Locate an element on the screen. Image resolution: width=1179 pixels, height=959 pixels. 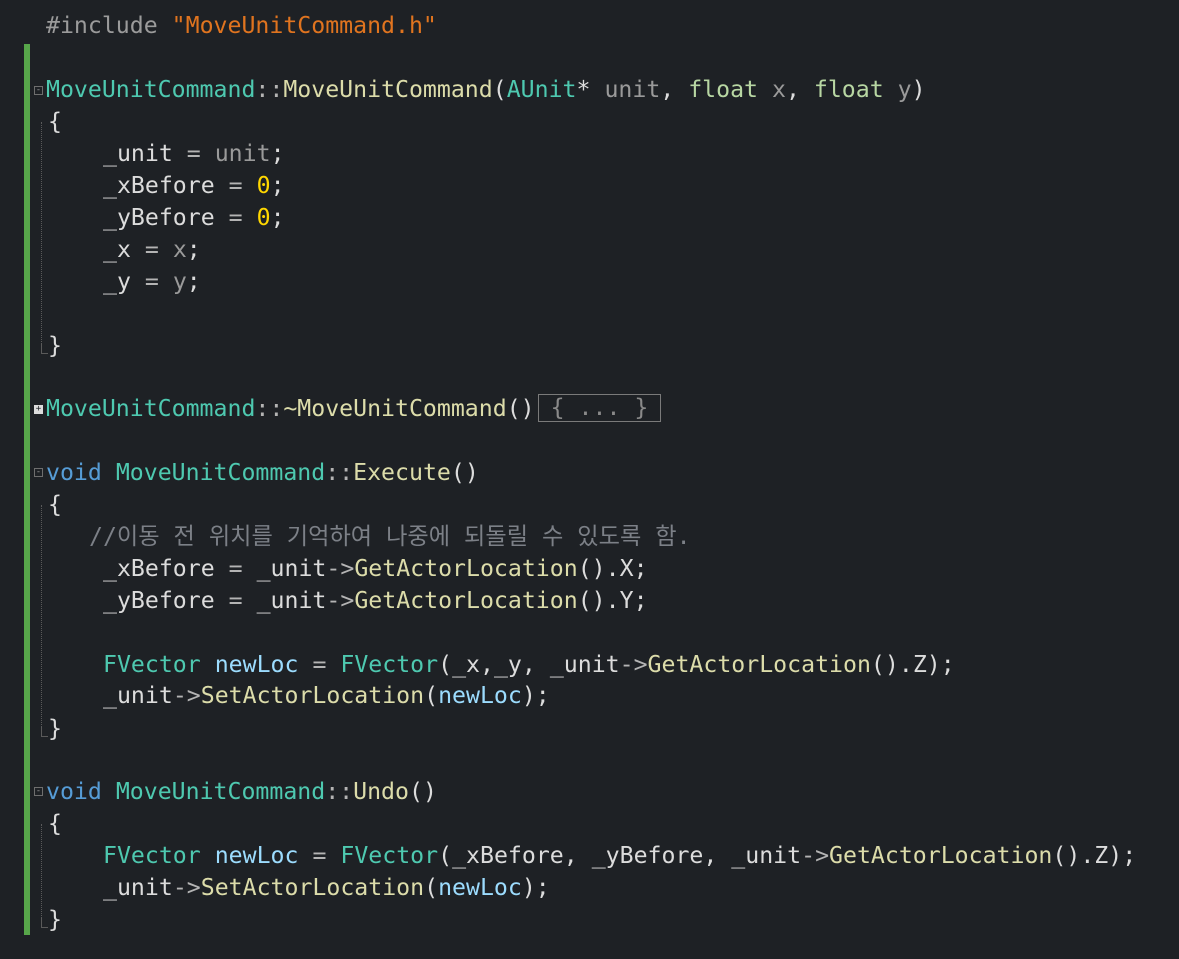
param-name: unit is located at coordinates (632, 89).